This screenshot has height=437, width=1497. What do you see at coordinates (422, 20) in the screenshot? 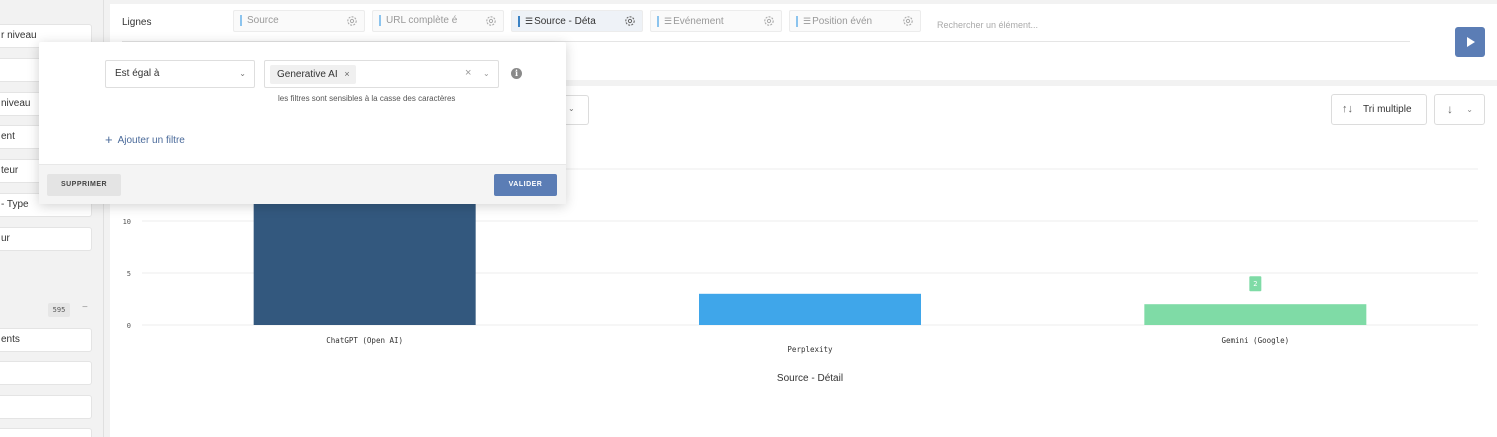
I see `chip-label: URL complète é` at bounding box center [422, 20].